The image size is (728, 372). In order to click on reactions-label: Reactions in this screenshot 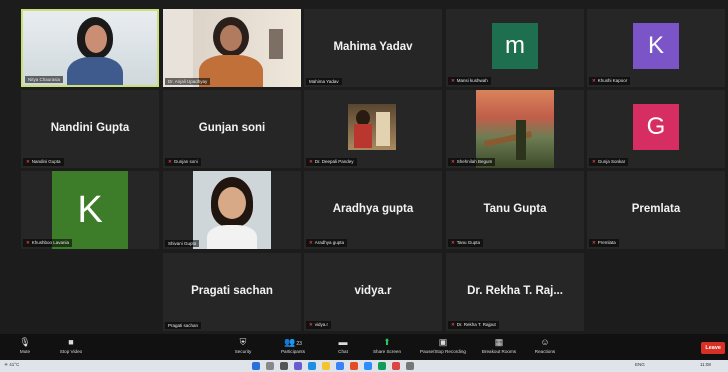, I will do `click(545, 351)`.